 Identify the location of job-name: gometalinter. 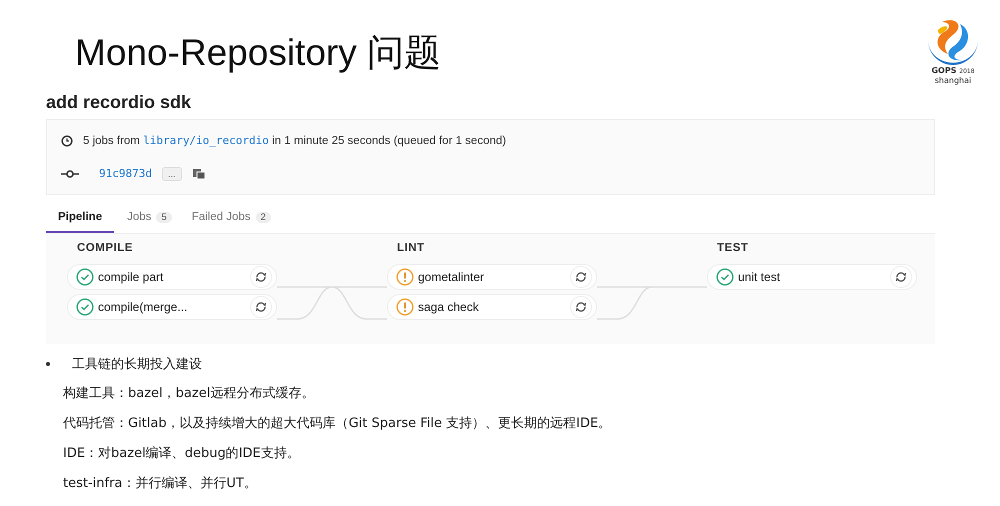
(452, 277).